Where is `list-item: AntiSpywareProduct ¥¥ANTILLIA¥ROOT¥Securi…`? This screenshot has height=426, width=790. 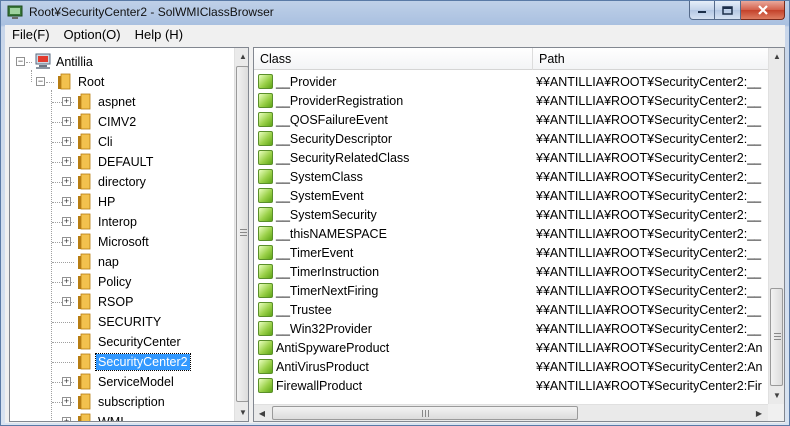 list-item: AntiSpywareProduct ¥¥ANTILLIA¥ROOT¥Securi… is located at coordinates (511, 347).